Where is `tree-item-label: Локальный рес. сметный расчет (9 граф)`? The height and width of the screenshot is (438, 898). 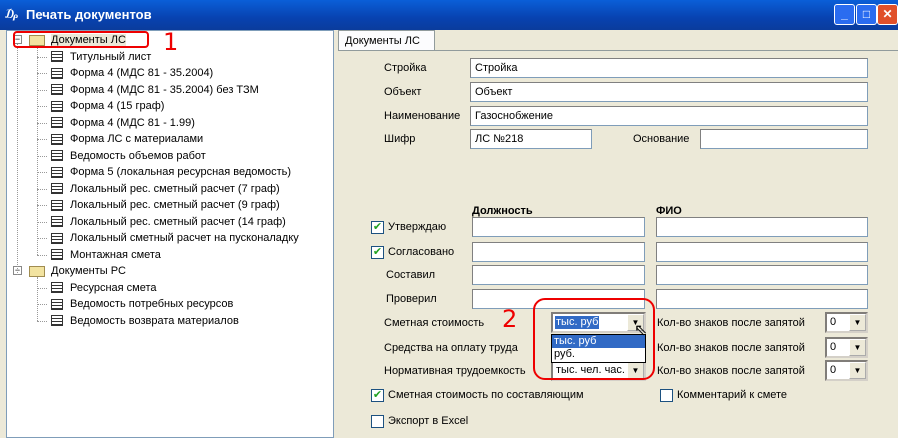
tree-item-label: Локальный рес. сметный расчет (9 граф) is located at coordinates (175, 205).